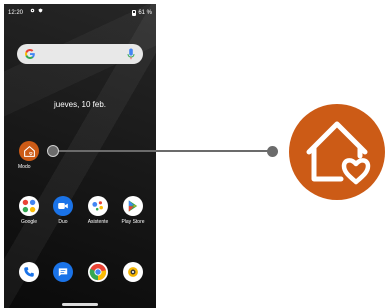 The height and width of the screenshot is (308, 391). What do you see at coordinates (98, 222) in the screenshot?
I see `app-label-asistente: Asistente` at bounding box center [98, 222].